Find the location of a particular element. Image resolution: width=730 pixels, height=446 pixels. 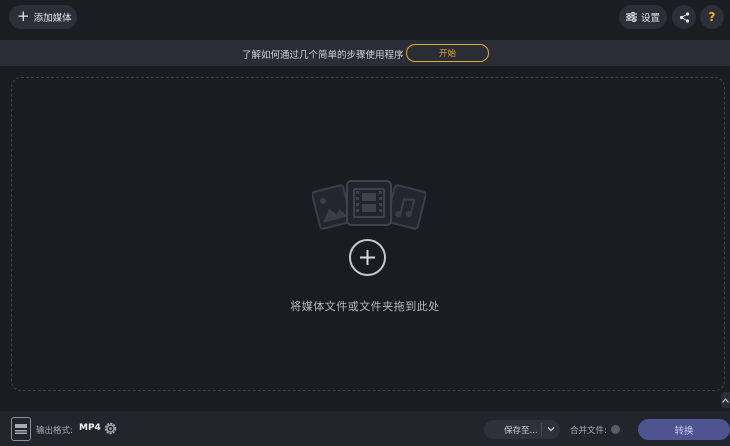

plus-icon is located at coordinates (367, 257).